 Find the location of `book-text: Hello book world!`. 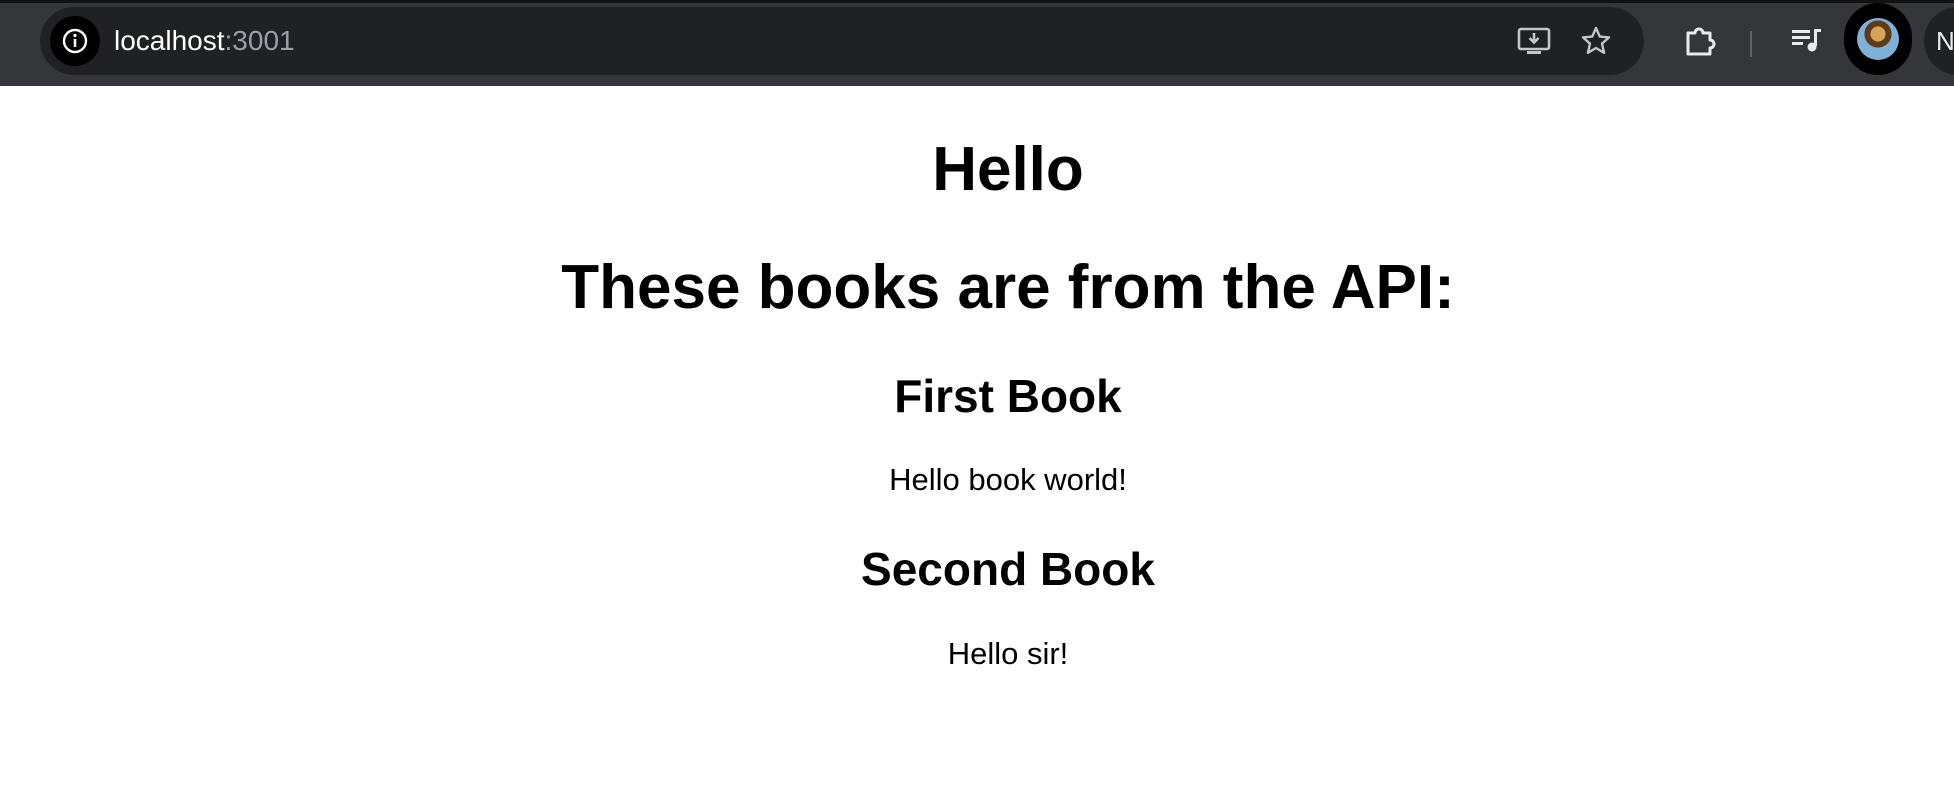

book-text: Hello book world! is located at coordinates (1008, 479).